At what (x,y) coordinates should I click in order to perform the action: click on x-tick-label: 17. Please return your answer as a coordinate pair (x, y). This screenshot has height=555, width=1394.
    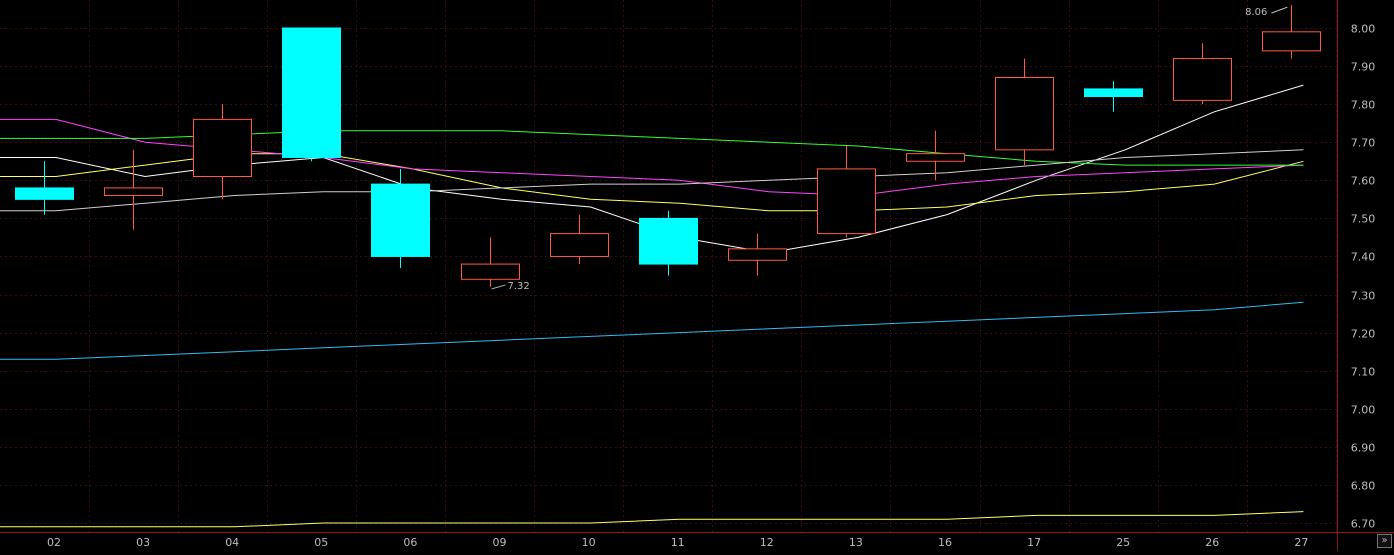
    Looking at the image, I should click on (1034, 542).